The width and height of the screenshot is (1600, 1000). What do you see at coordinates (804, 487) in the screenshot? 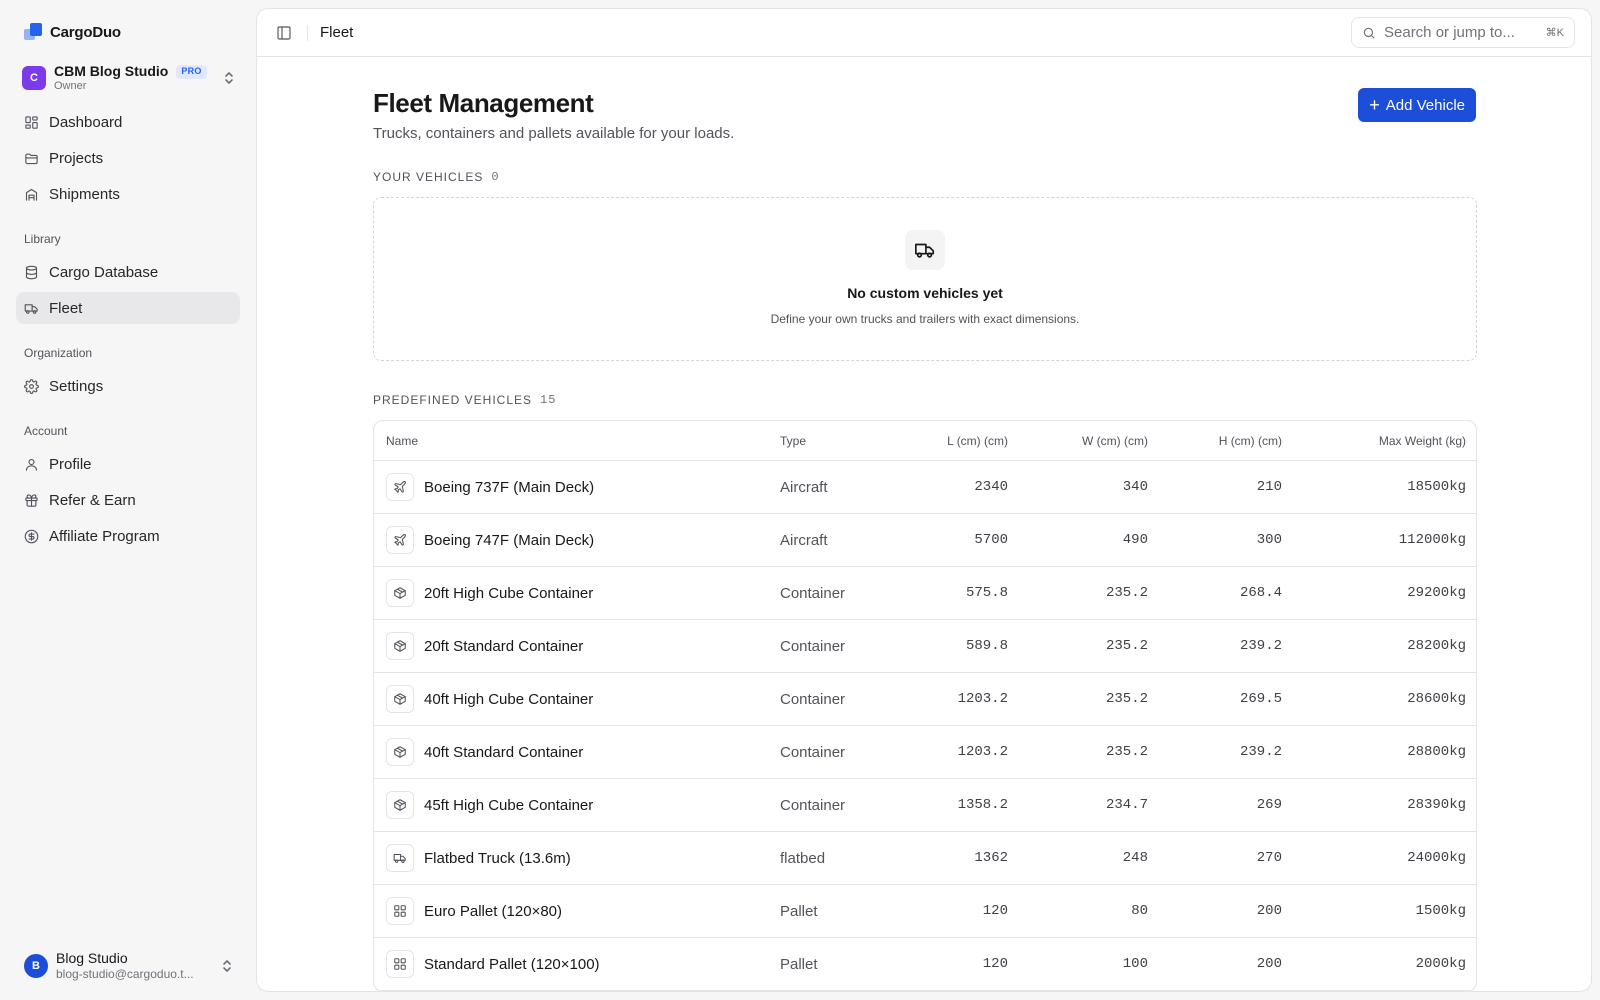
I see `vehicle-type: Aircraft` at bounding box center [804, 487].